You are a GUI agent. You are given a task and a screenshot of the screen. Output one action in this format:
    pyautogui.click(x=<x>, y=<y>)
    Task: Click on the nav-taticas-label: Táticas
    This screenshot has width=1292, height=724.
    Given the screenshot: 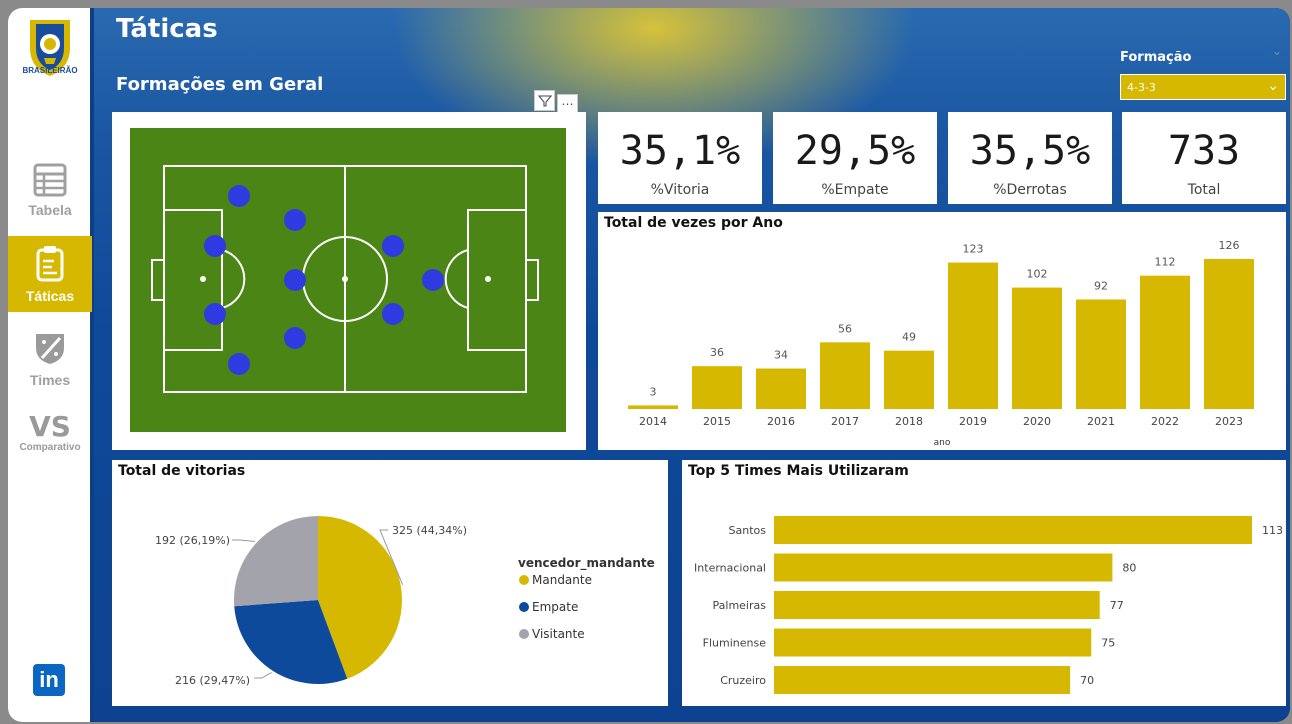 What is the action you would take?
    pyautogui.click(x=50, y=296)
    